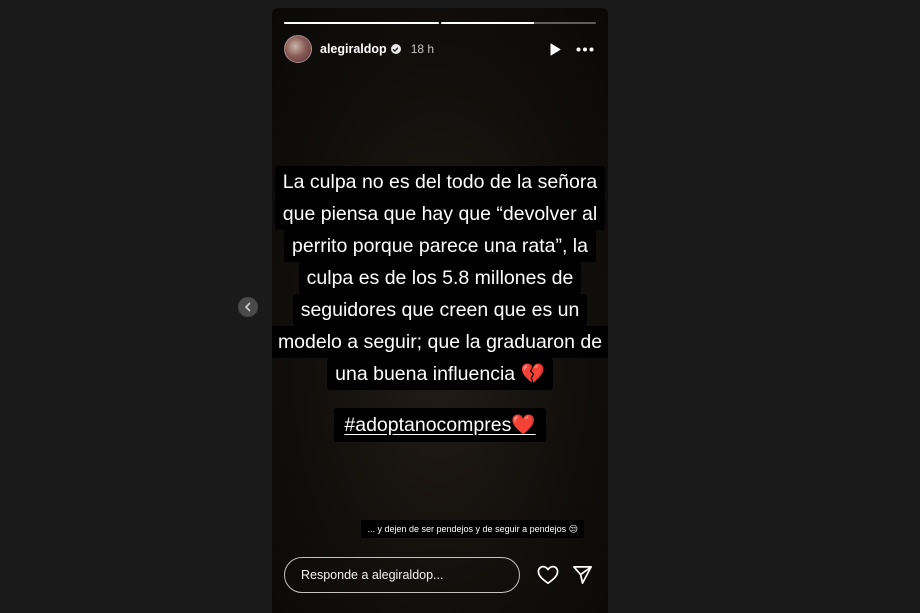  I want to click on story-header: alegiraldop 18 h, so click(440, 49).